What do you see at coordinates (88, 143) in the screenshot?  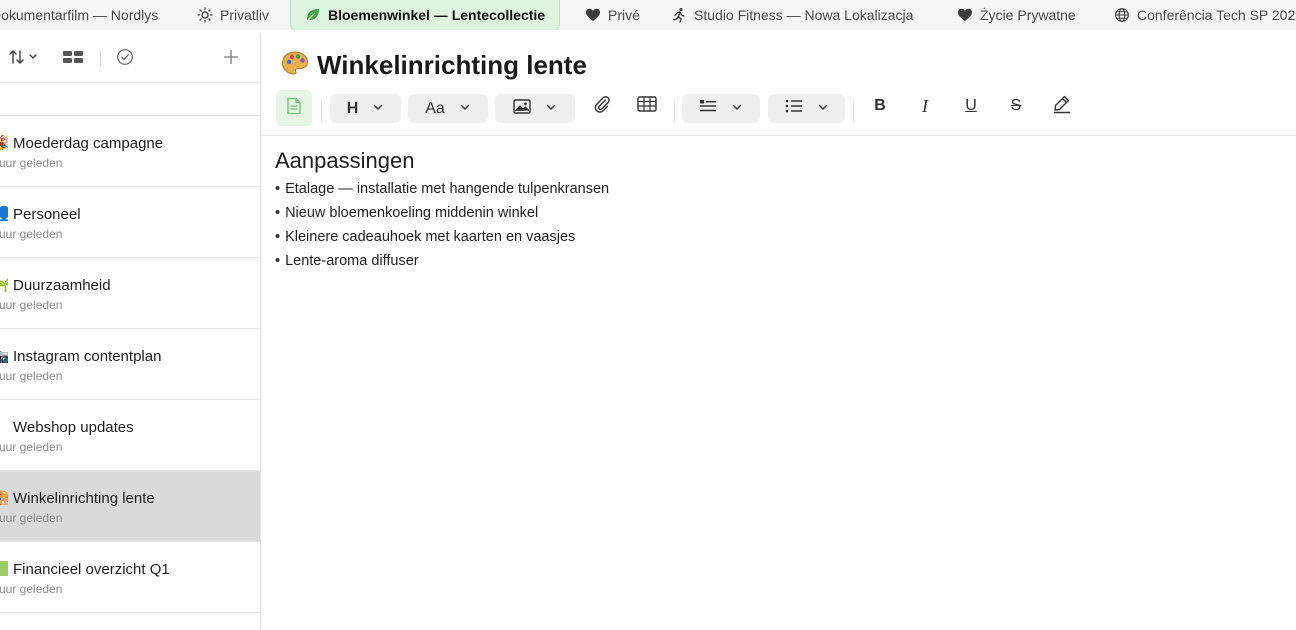 I see `note-title: Moederdag campagne` at bounding box center [88, 143].